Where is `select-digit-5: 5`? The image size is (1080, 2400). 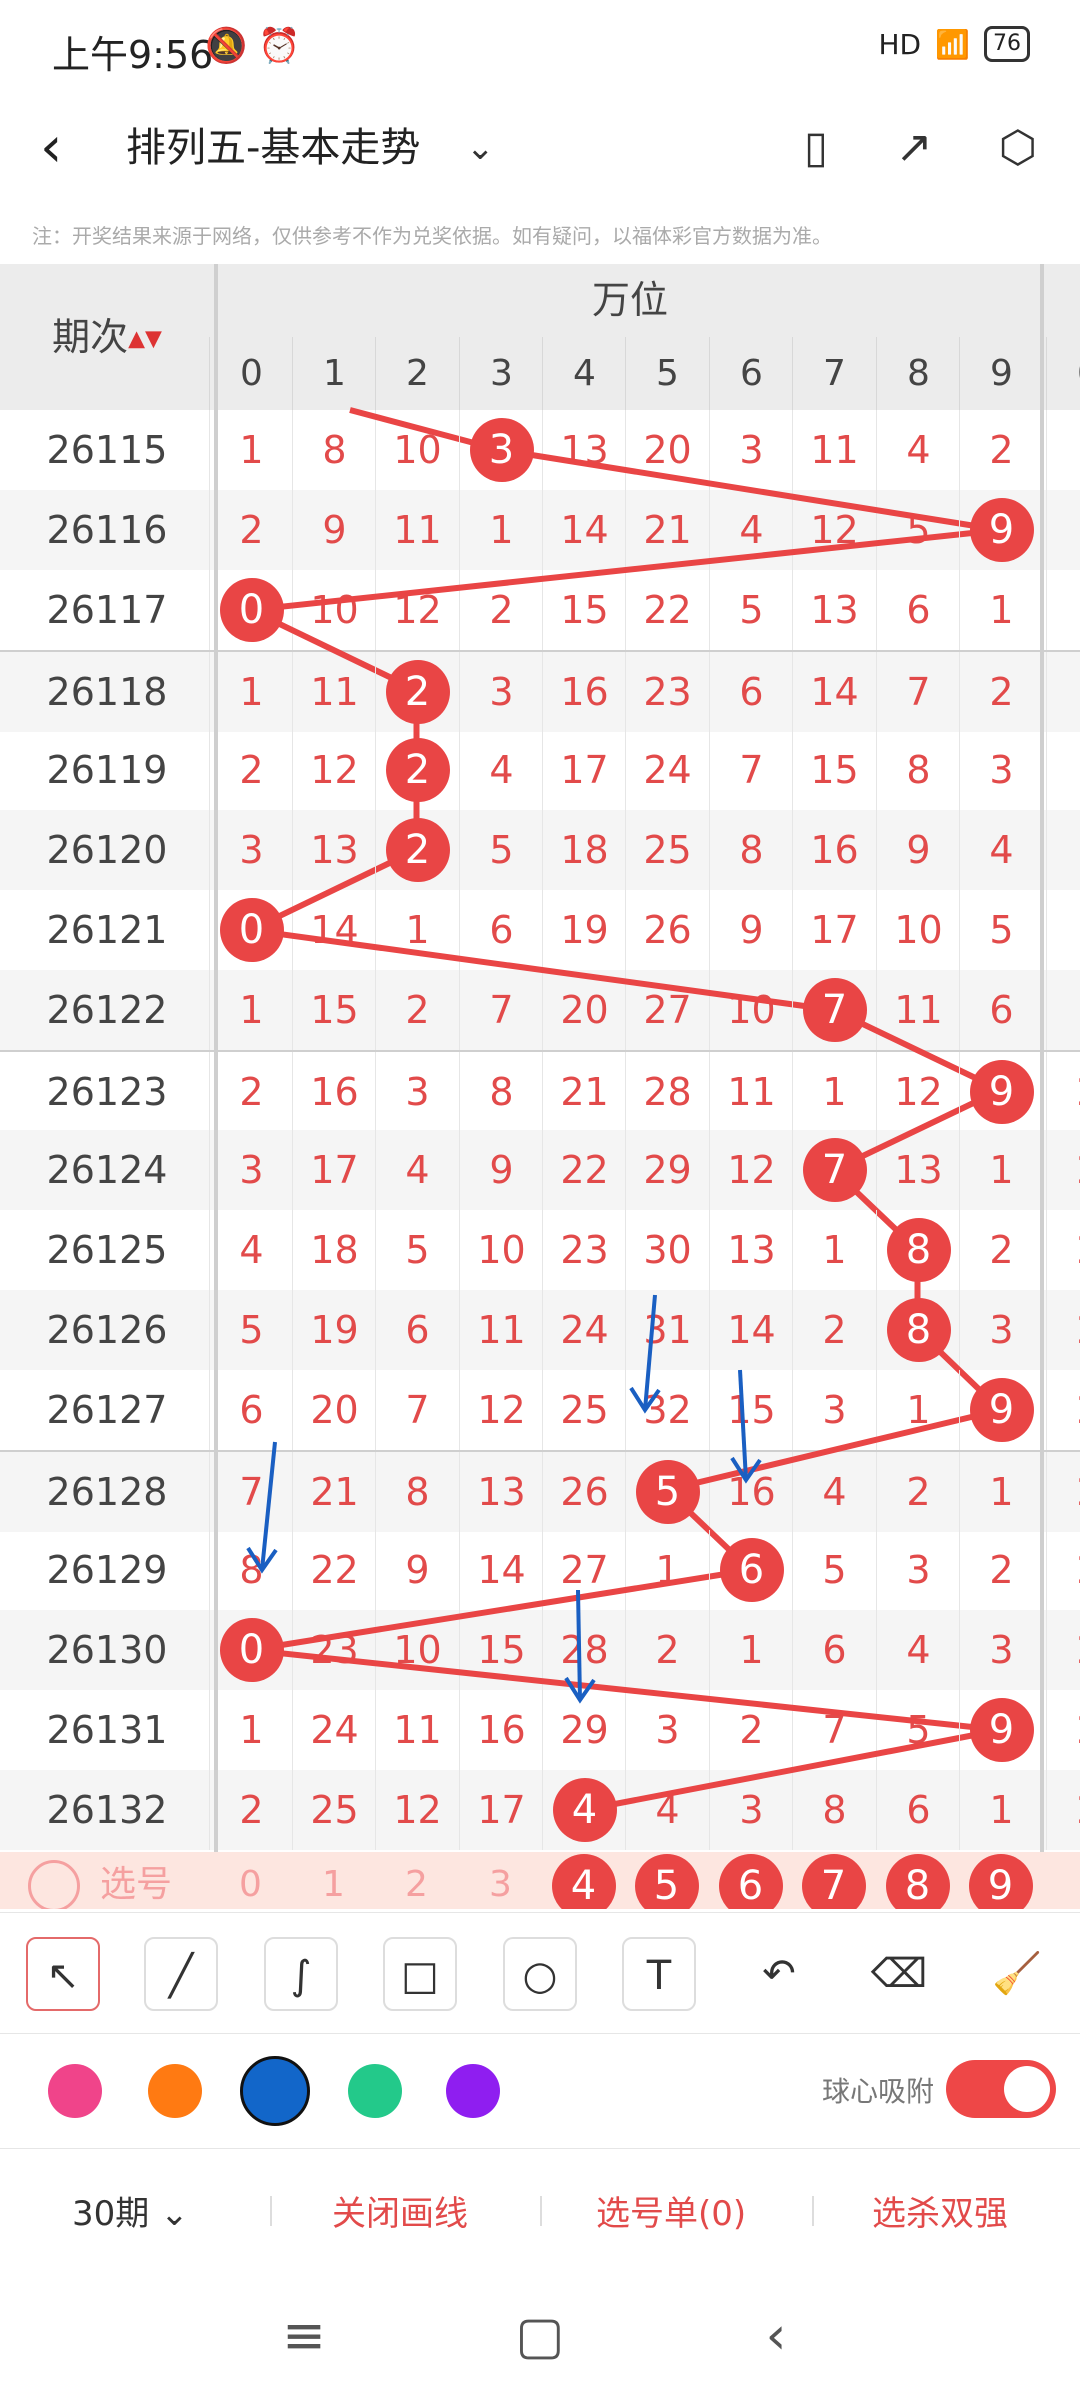 select-digit-5: 5 is located at coordinates (666, 1880).